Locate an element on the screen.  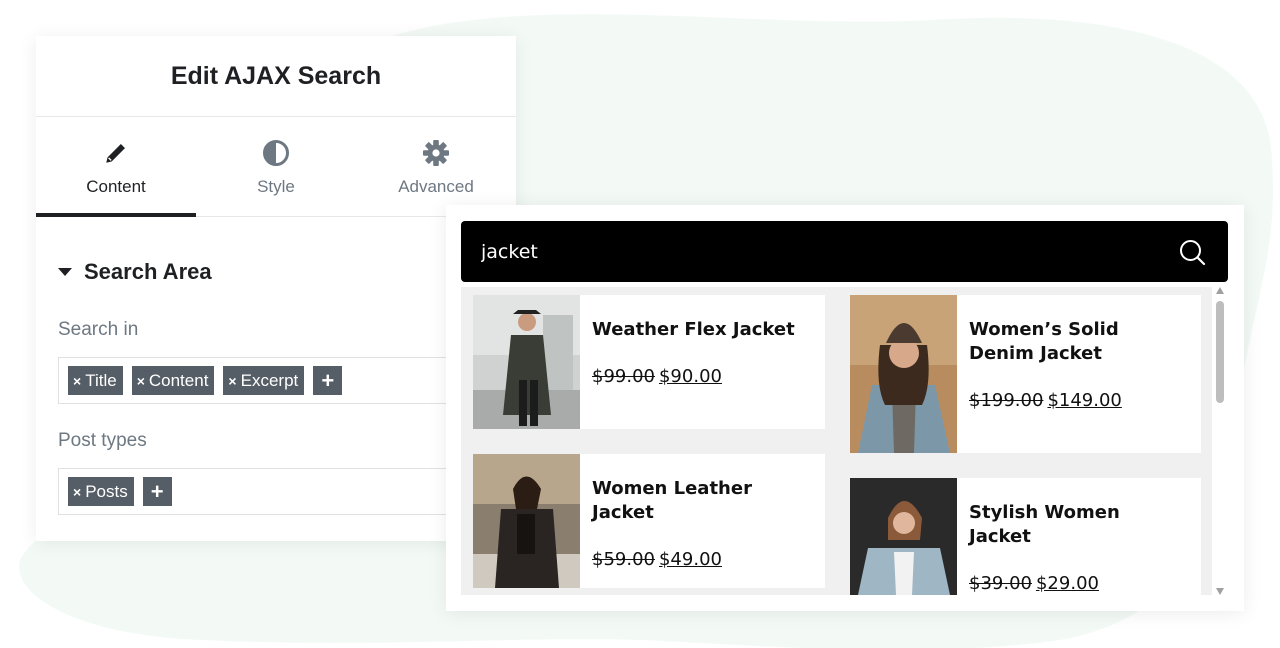
tag-title: × Title is located at coordinates (95, 380).